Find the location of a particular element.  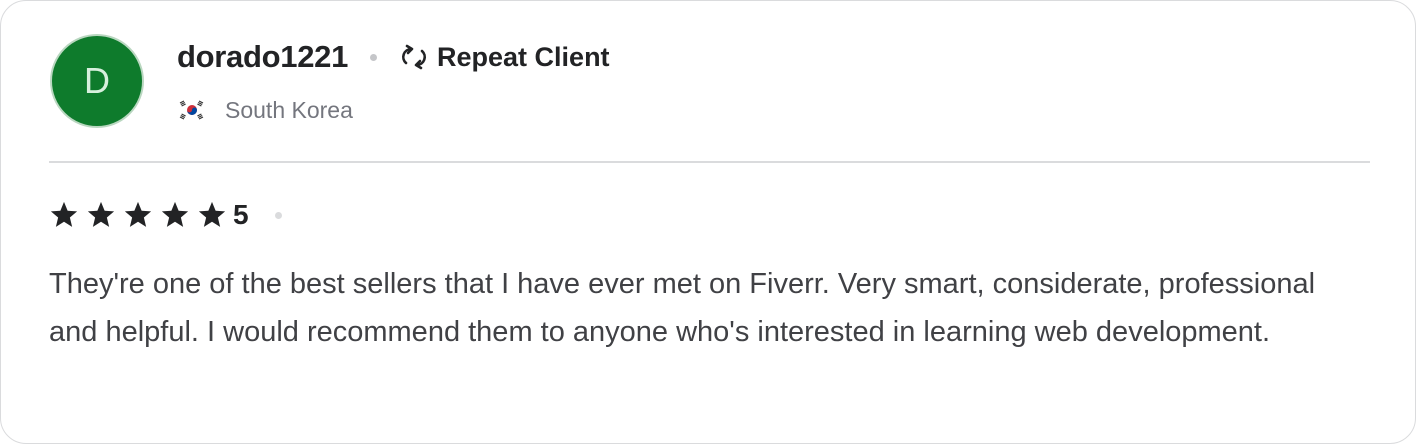

reviewer-header: dorado1221 Repeat Client is located at coordinates (393, 57).